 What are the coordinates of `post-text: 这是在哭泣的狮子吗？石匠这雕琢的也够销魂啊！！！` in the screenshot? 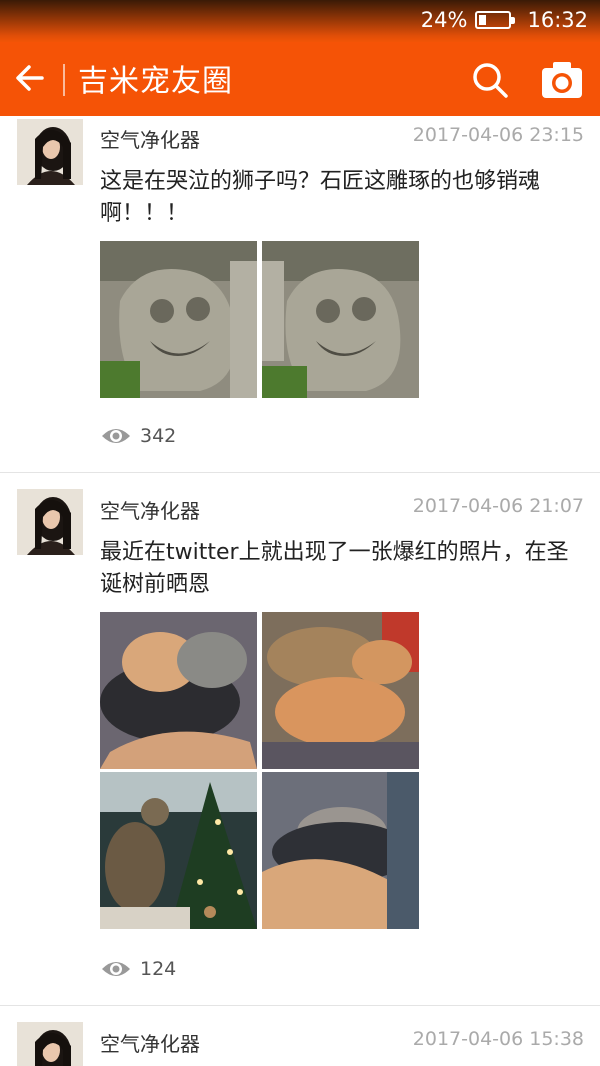 It's located at (320, 197).